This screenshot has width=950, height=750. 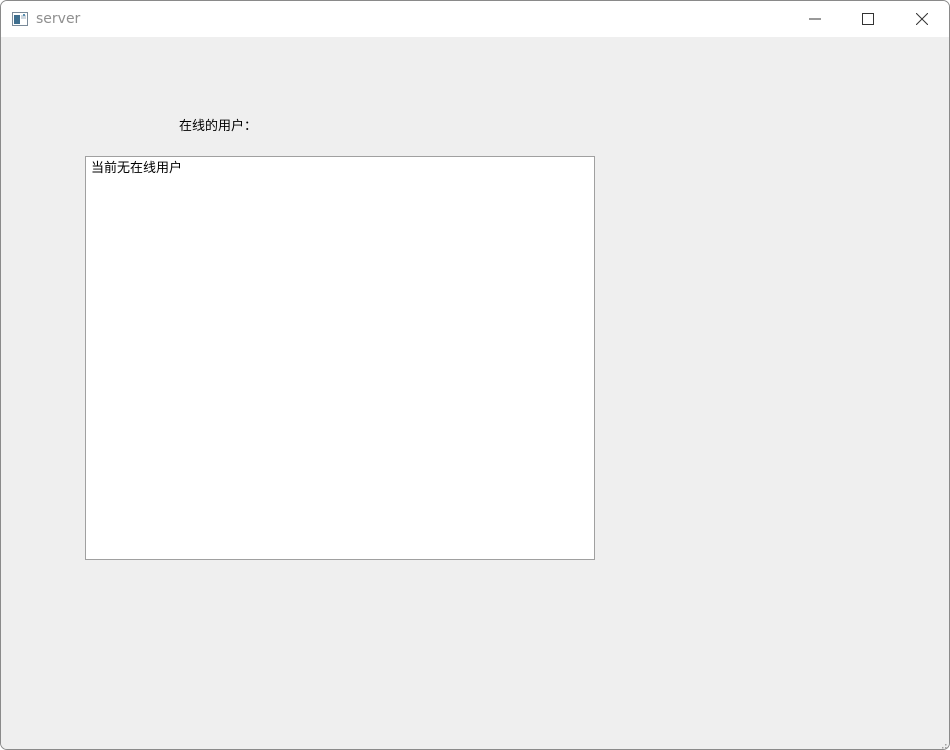 I want to click on list-item: 当前无在线用户, so click(x=136, y=169).